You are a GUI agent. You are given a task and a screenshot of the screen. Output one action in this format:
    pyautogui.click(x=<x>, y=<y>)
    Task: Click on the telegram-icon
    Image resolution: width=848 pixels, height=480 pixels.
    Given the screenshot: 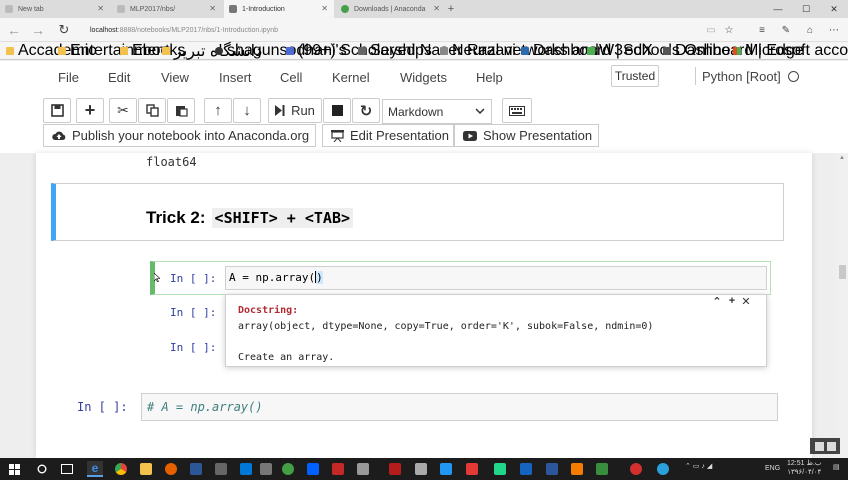 What is the action you would take?
    pyautogui.click(x=663, y=469)
    